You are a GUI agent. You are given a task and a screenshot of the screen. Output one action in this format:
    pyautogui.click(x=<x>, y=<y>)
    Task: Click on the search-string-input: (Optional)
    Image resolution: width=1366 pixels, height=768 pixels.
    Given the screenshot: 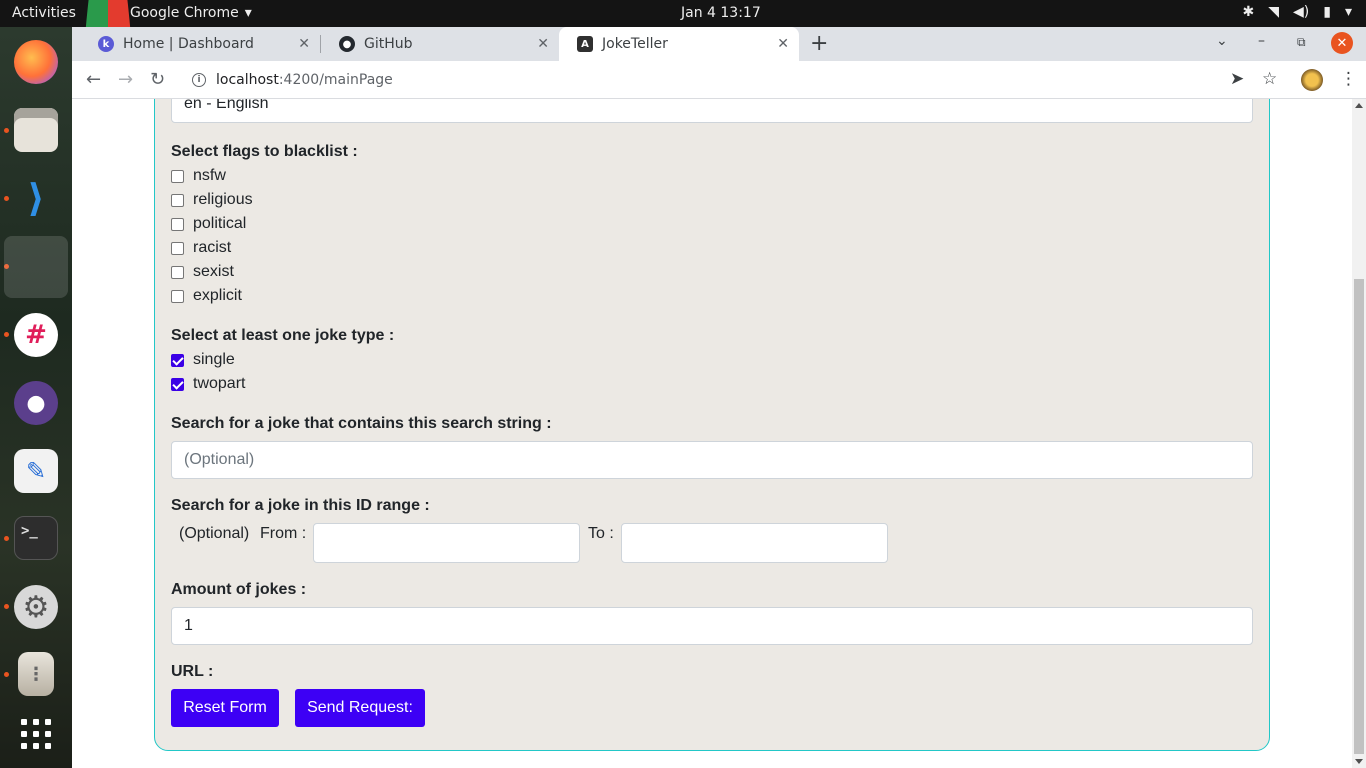 What is the action you would take?
    pyautogui.click(x=712, y=460)
    